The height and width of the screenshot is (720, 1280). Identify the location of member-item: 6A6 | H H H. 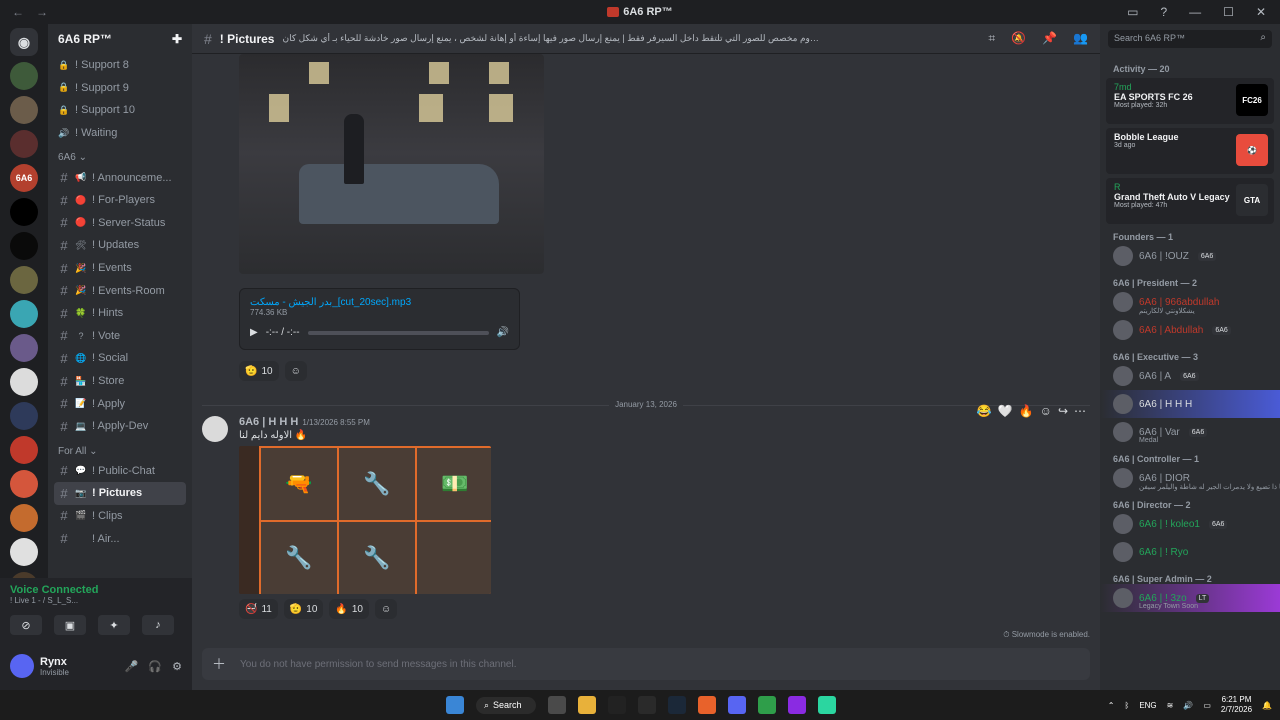
(1190, 404).